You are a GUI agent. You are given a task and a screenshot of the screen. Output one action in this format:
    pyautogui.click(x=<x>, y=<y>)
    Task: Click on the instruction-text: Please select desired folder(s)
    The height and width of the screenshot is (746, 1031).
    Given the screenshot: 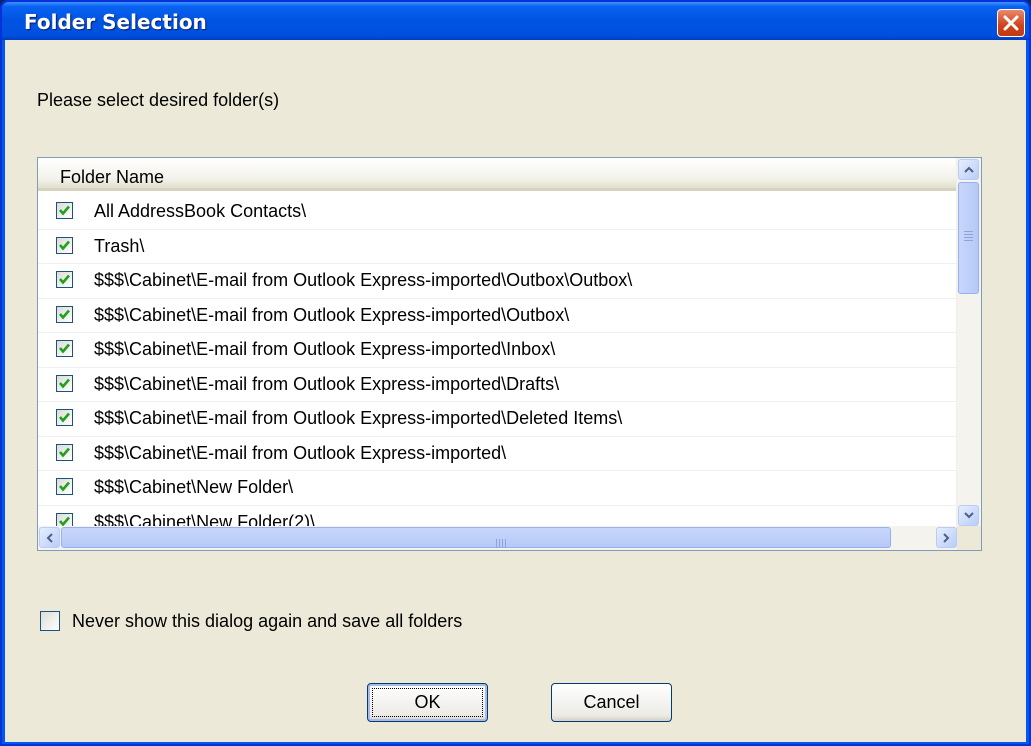 What is the action you would take?
    pyautogui.click(x=158, y=100)
    